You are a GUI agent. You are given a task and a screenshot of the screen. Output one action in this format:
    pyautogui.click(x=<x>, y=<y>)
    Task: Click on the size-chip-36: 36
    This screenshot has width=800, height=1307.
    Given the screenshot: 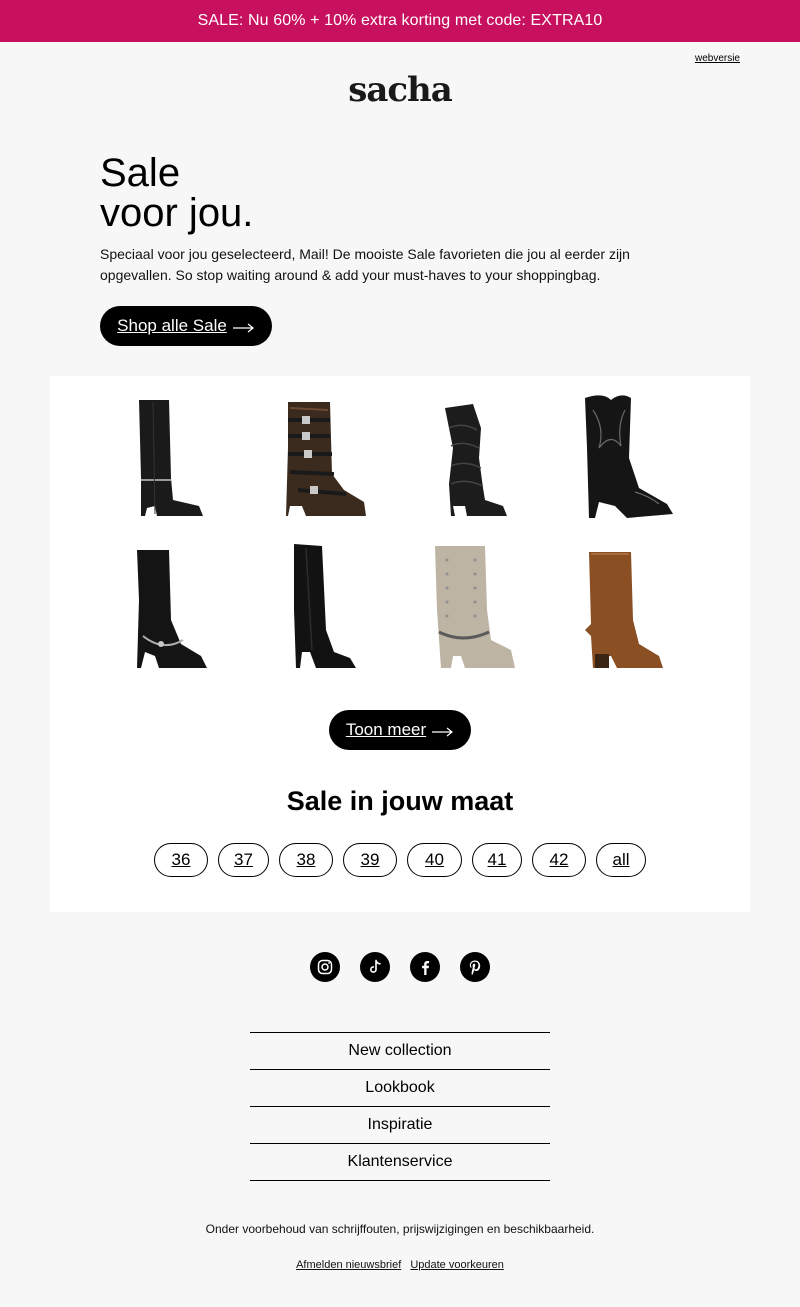 What is the action you would take?
    pyautogui.click(x=181, y=860)
    